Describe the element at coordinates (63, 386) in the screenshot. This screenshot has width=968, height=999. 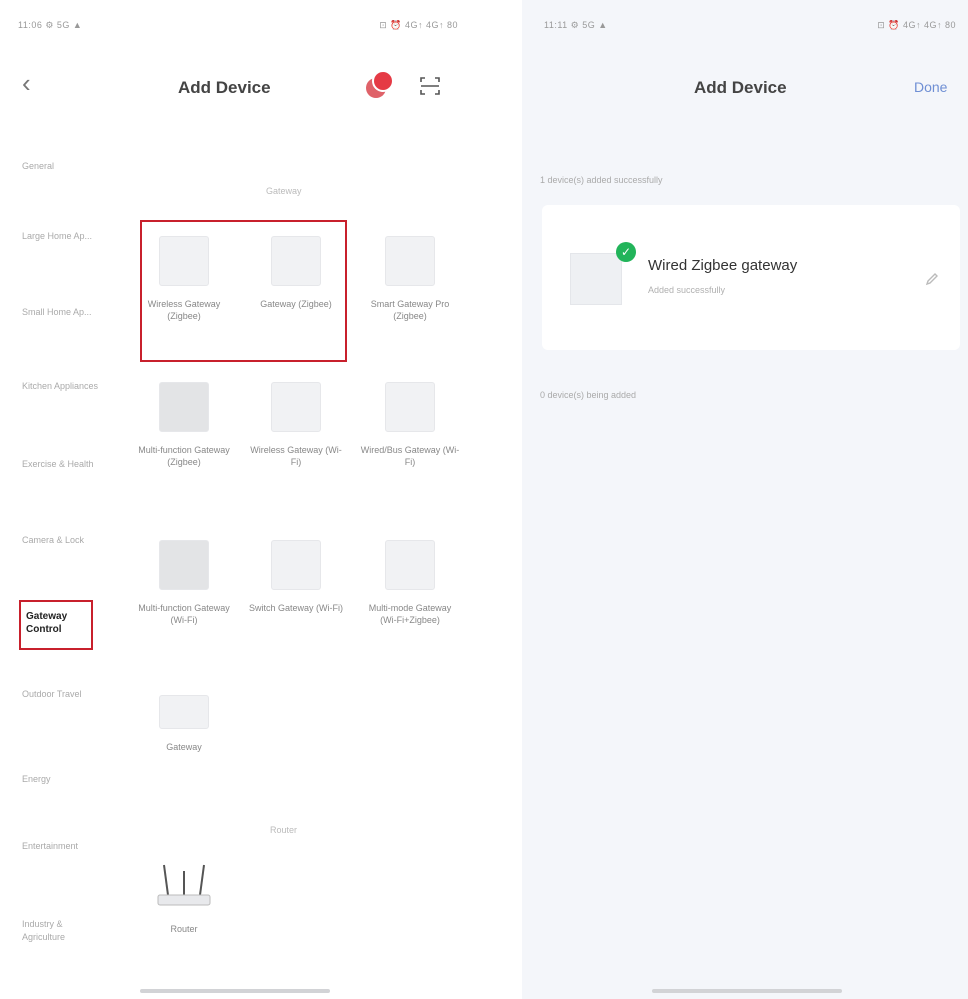
I see `category-kitchen: Kitchen Appliances` at that location.